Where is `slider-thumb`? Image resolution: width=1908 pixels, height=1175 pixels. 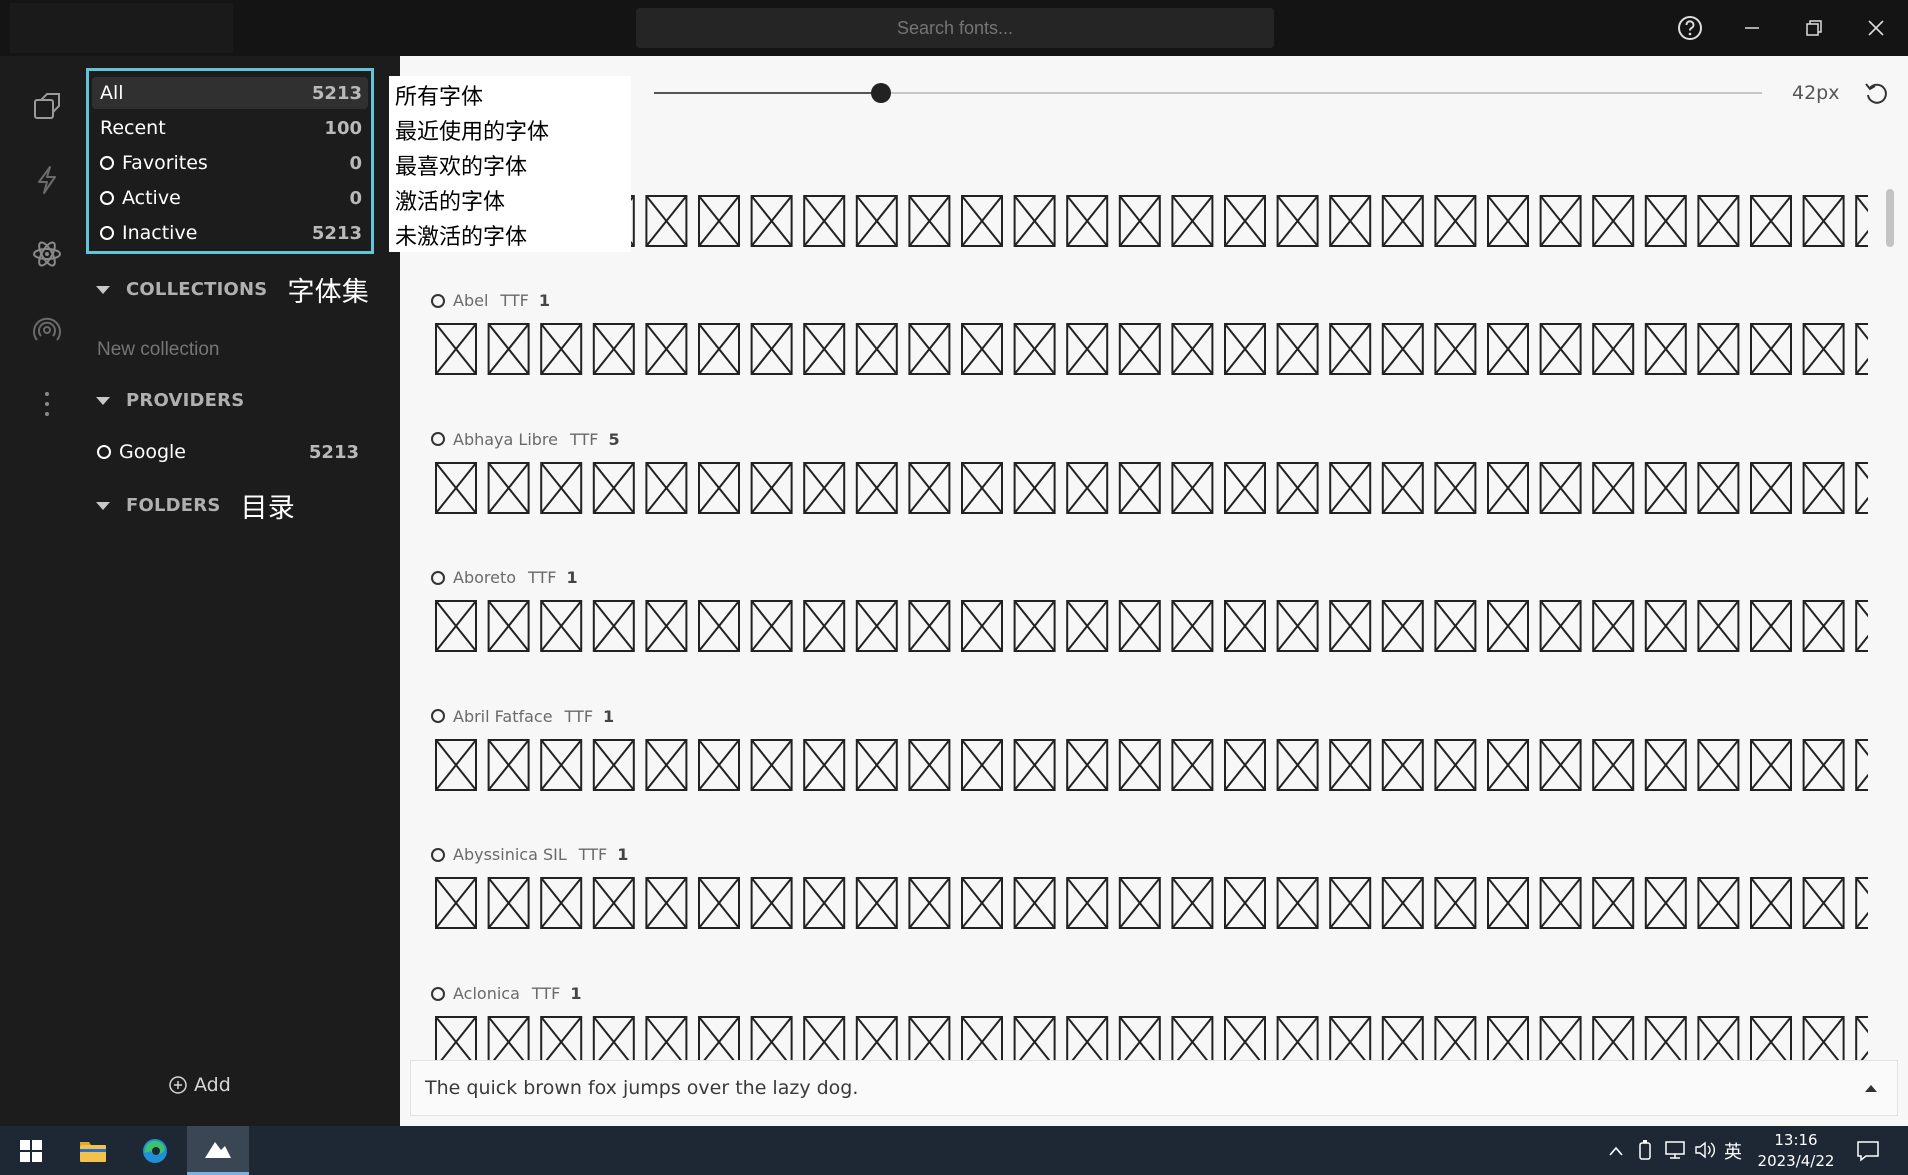
slider-thumb is located at coordinates (881, 93).